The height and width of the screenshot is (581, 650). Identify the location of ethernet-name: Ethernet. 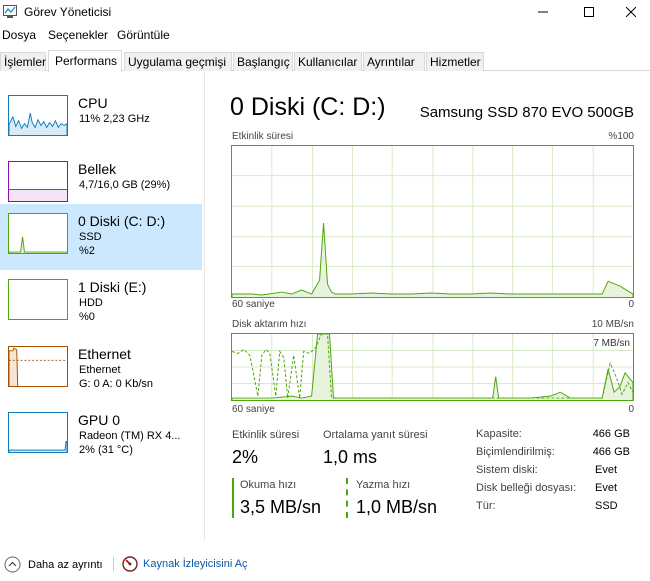
(104, 354).